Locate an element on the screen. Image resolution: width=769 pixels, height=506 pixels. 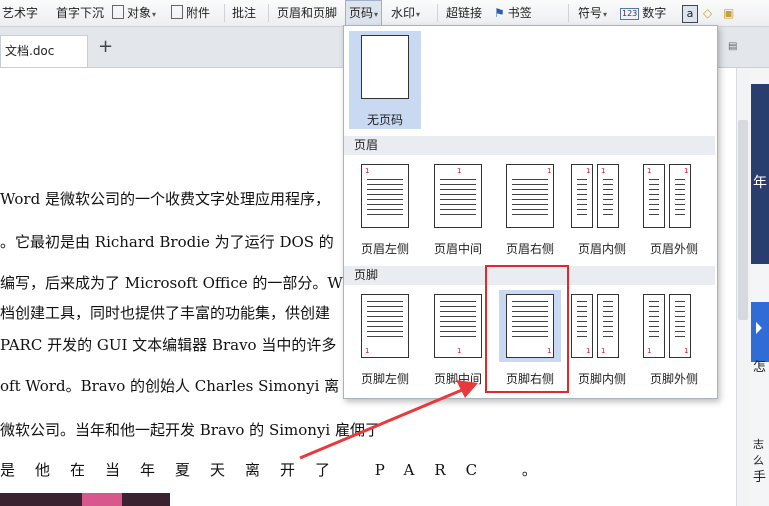
dropcap-button: 首字下沉 is located at coordinates (80, 13).